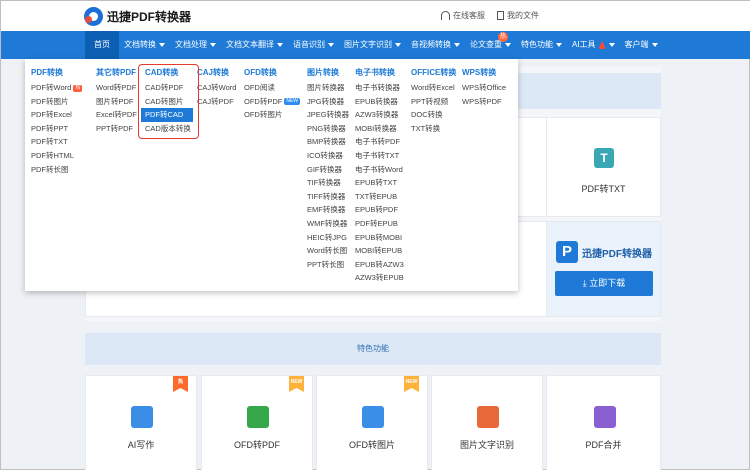 This screenshot has height=470, width=750. I want to click on dropdown-item: 电子书转换器, so click(379, 88).